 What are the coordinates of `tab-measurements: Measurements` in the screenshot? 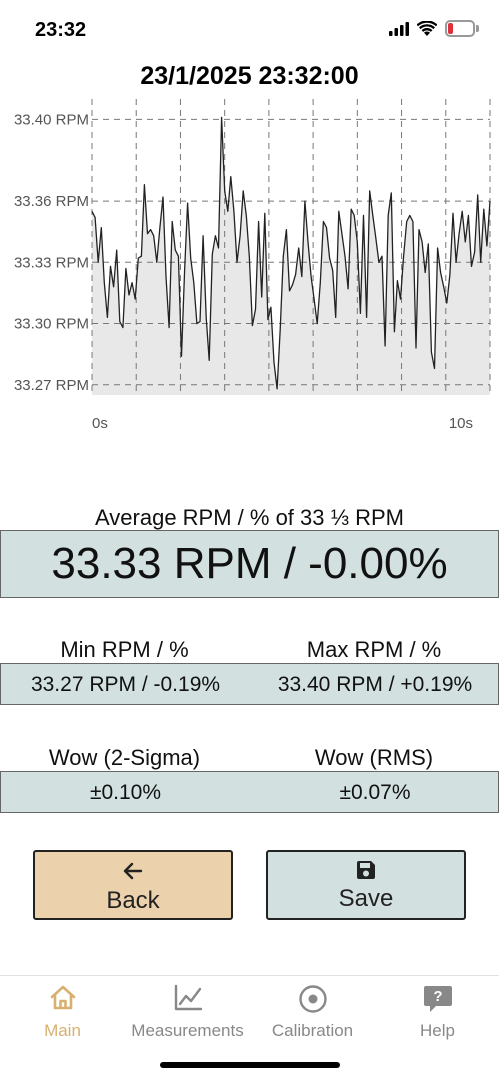 It's located at (187, 1013).